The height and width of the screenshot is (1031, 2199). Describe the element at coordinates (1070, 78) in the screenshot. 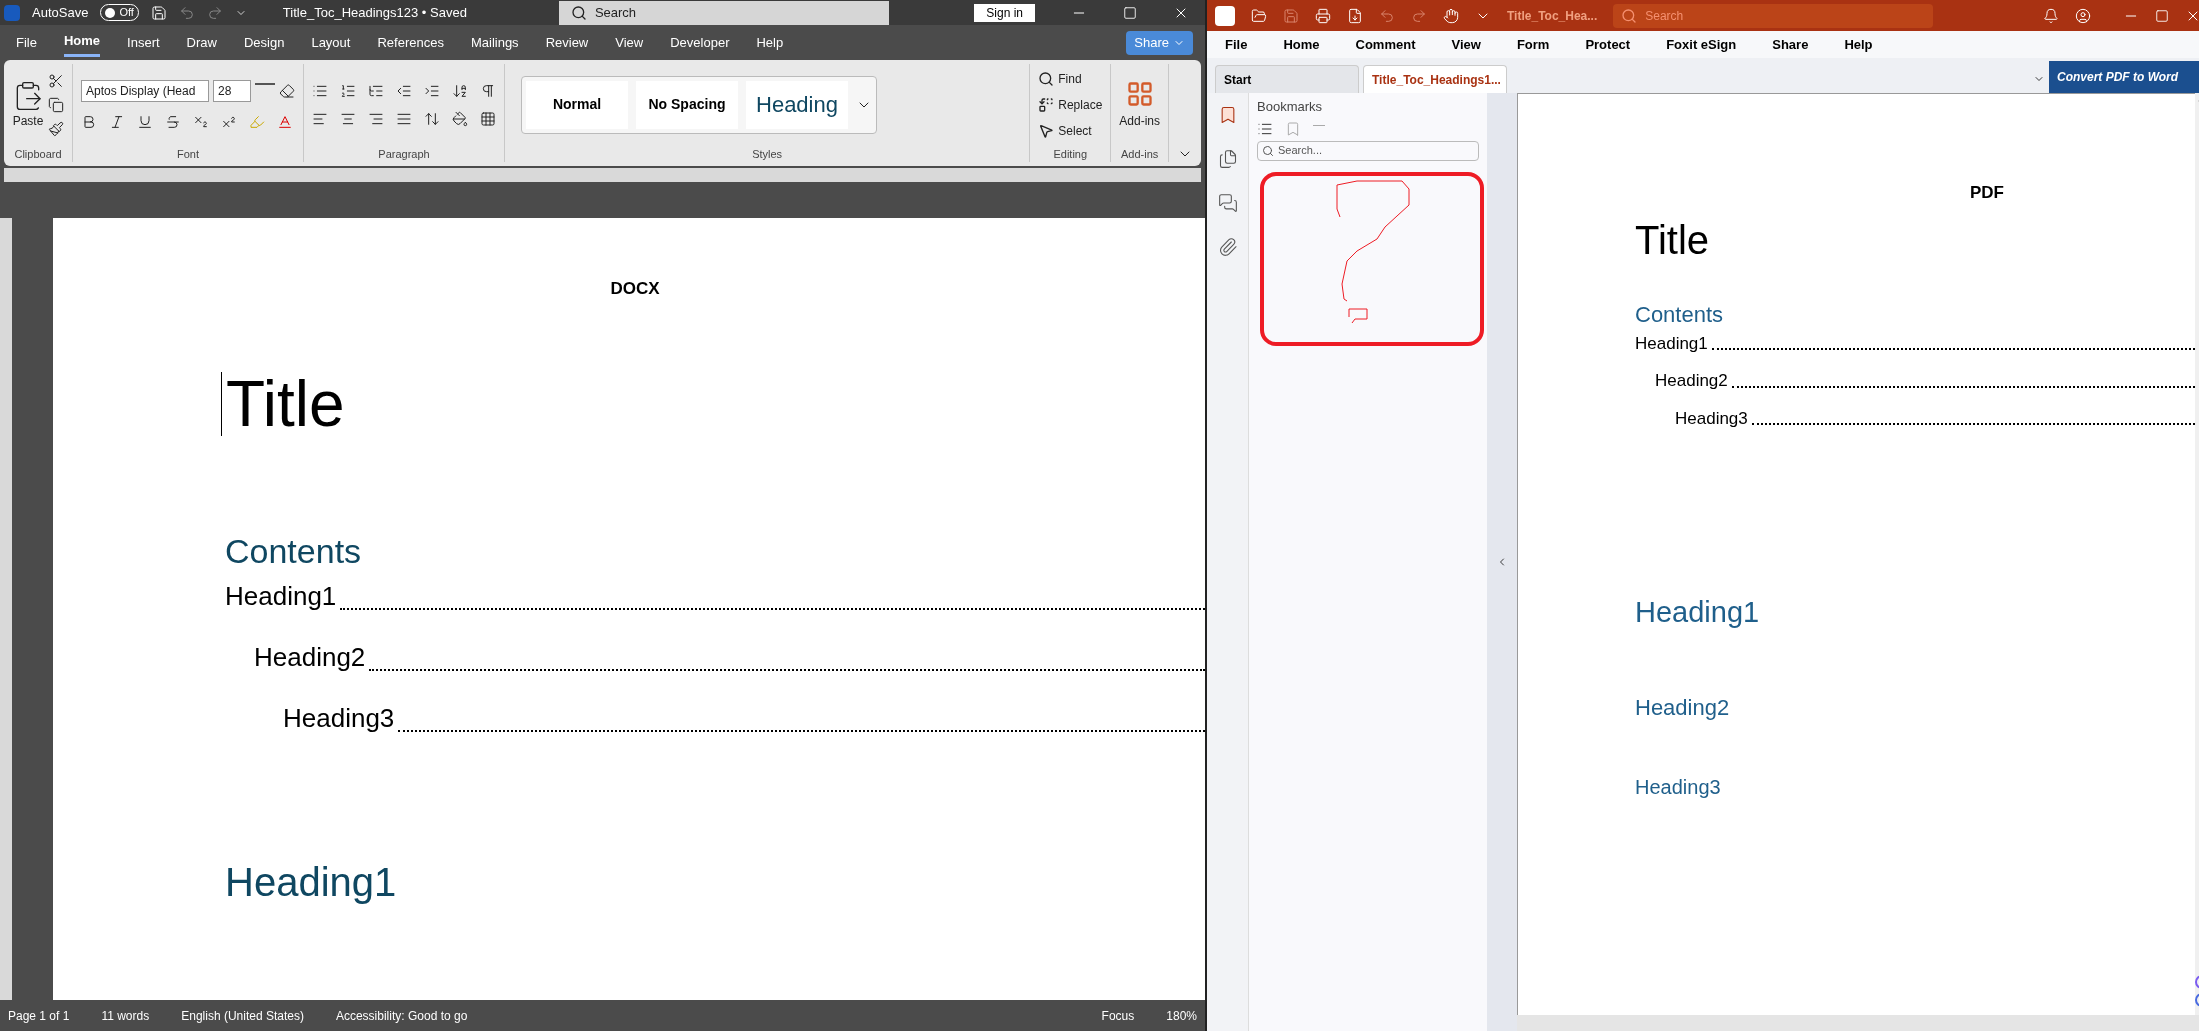

I see `find-button: Find` at that location.